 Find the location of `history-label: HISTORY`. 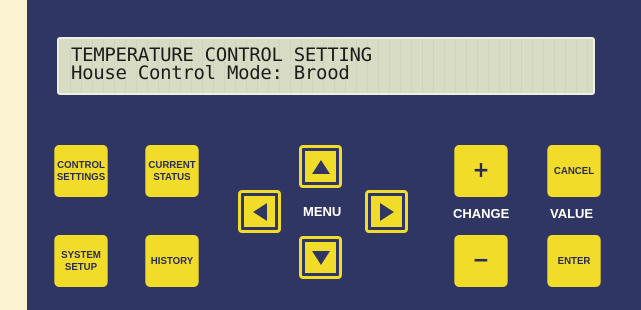

history-label: HISTORY is located at coordinates (172, 261).